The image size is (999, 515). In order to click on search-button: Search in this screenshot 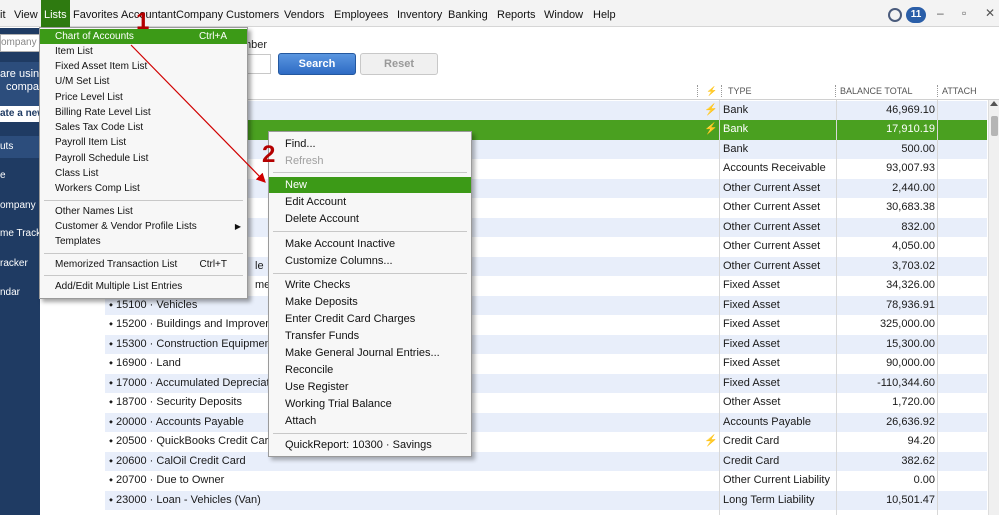, I will do `click(317, 64)`.